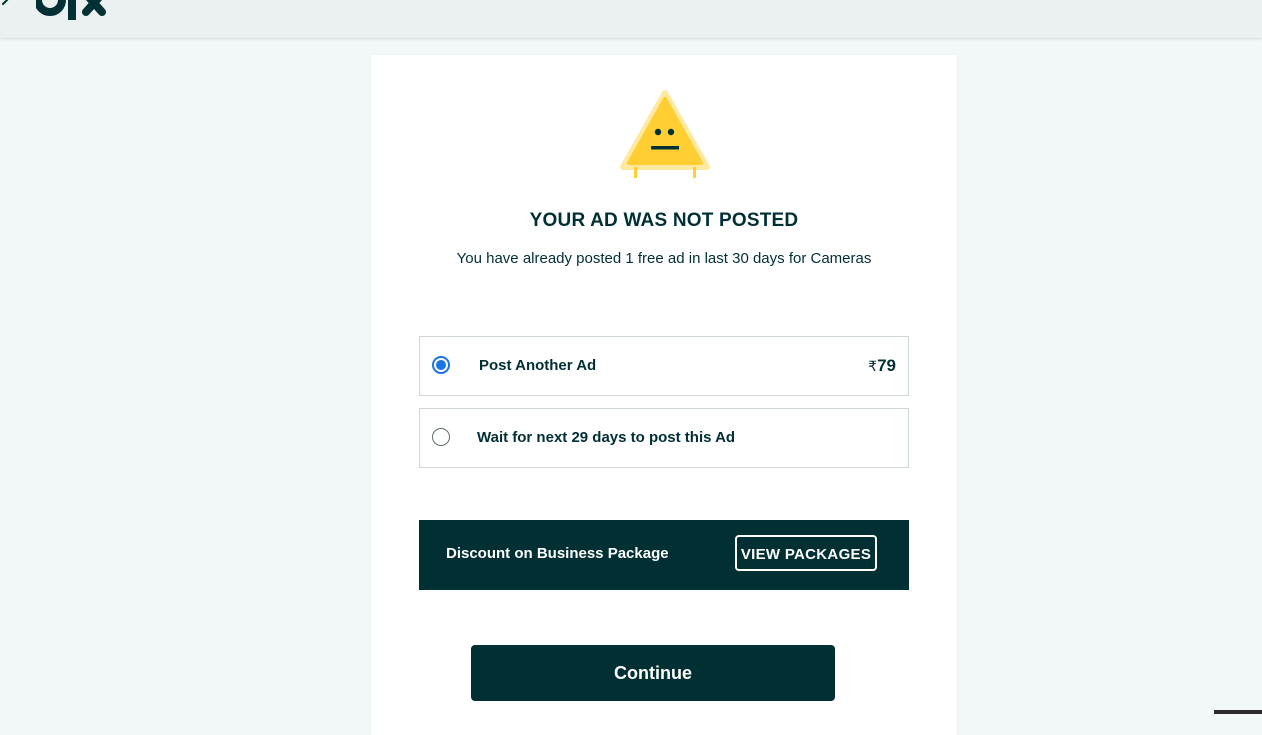 This screenshot has height=735, width=1262. I want to click on dialog-title: YOUR AD WAS NOT POSTED, so click(664, 220).